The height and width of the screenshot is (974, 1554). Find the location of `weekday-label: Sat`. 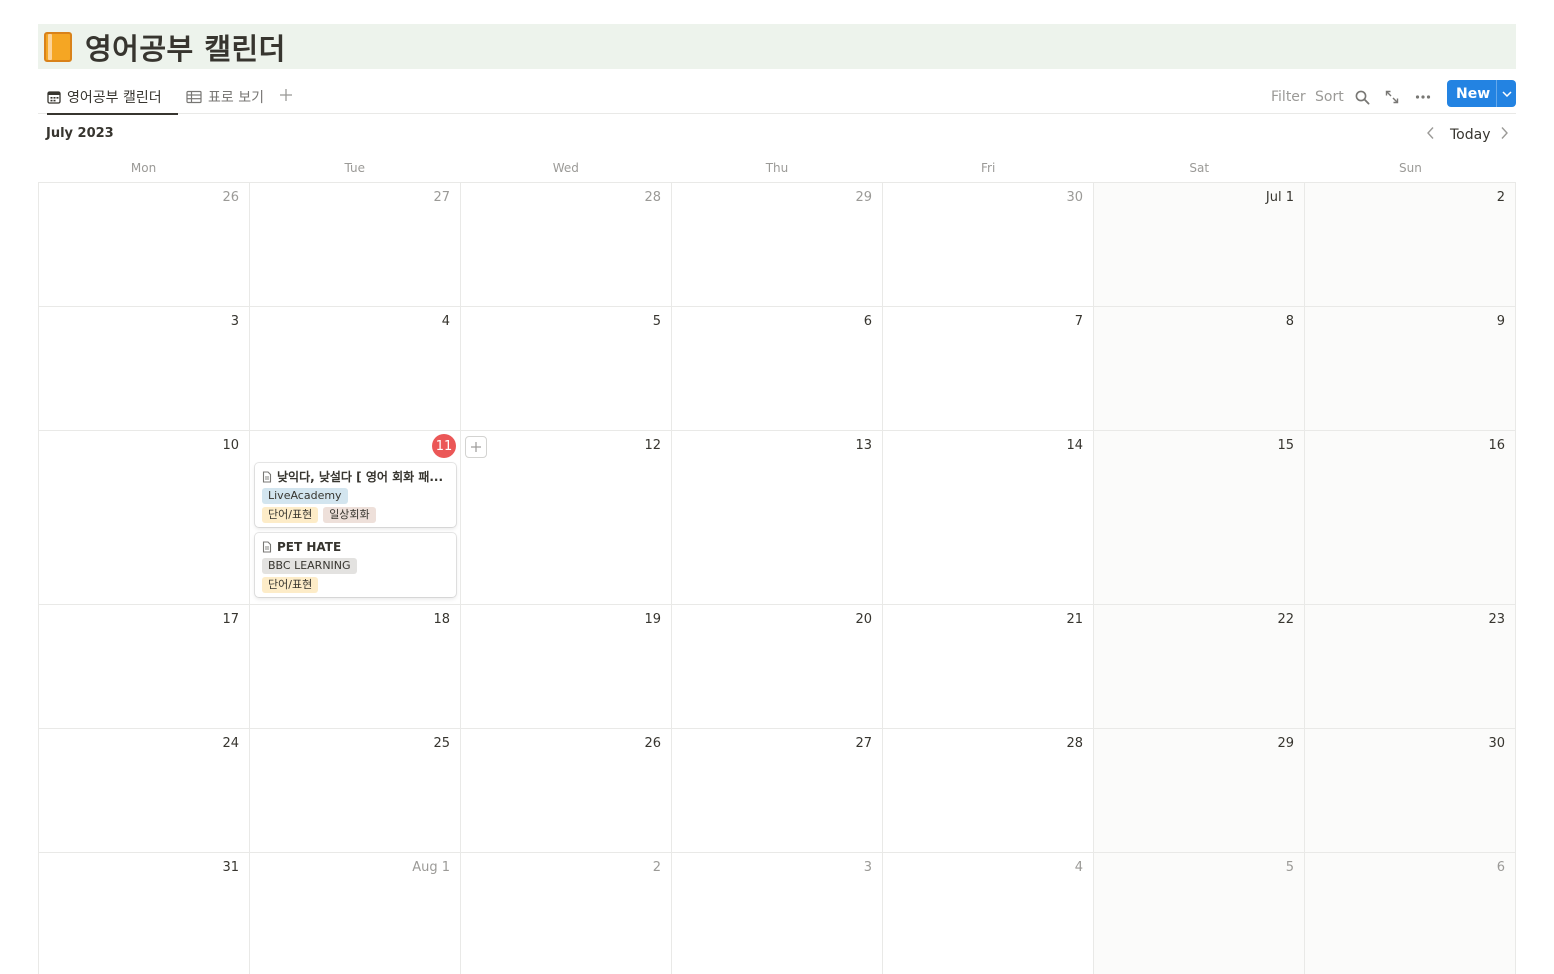

weekday-label: Sat is located at coordinates (1199, 168).